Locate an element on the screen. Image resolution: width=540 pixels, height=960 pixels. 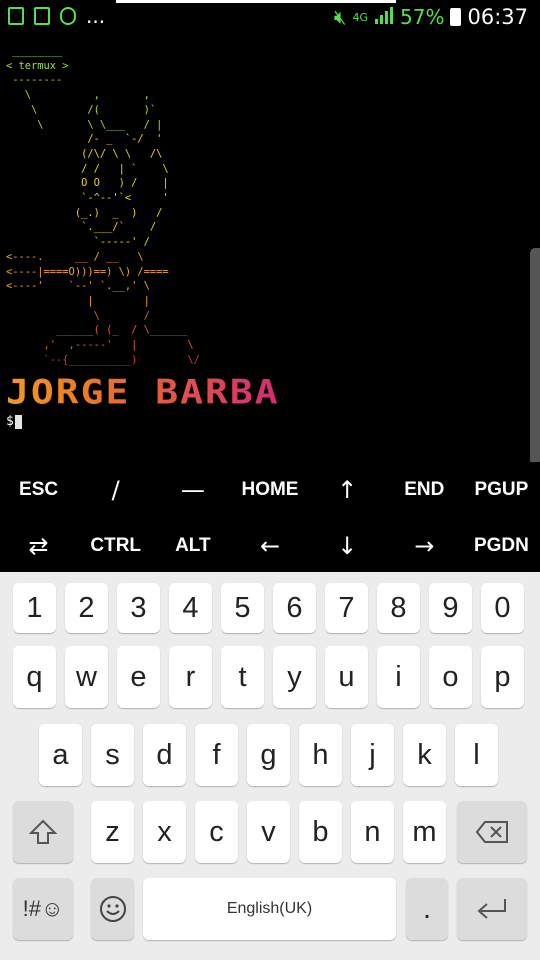
key-o: o is located at coordinates (450, 677).